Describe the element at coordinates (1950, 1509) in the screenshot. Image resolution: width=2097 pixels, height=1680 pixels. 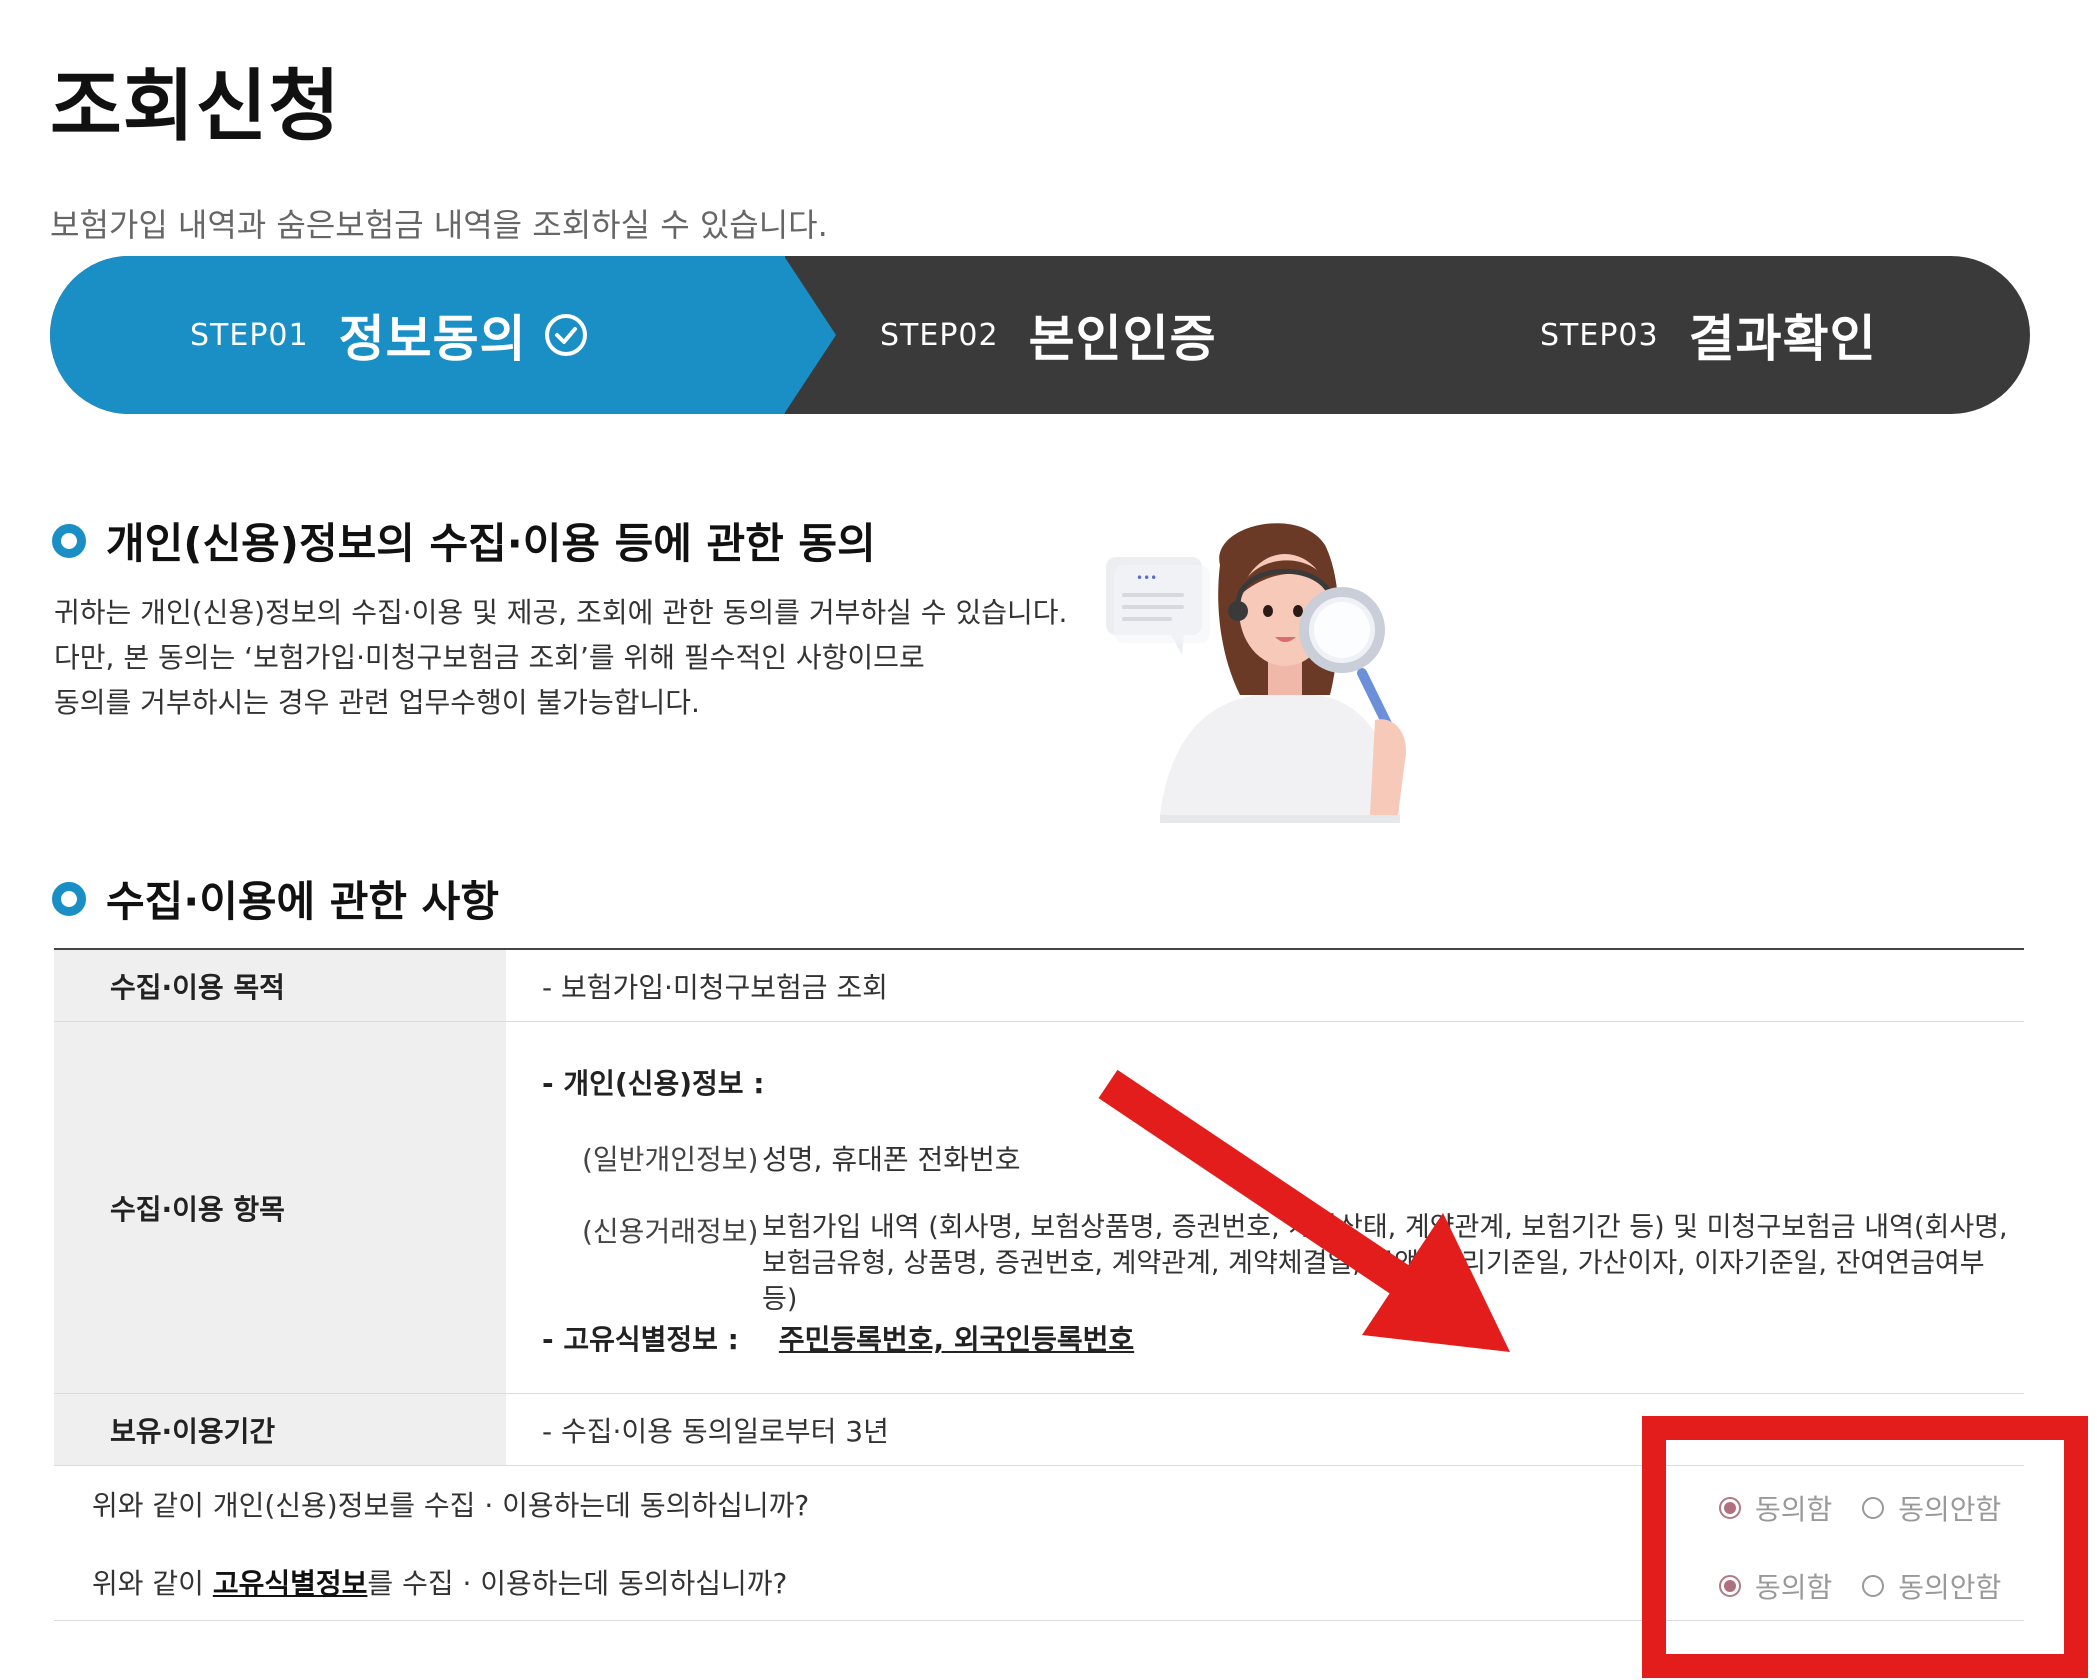
I see `disagree-label-1: 동의안함` at that location.